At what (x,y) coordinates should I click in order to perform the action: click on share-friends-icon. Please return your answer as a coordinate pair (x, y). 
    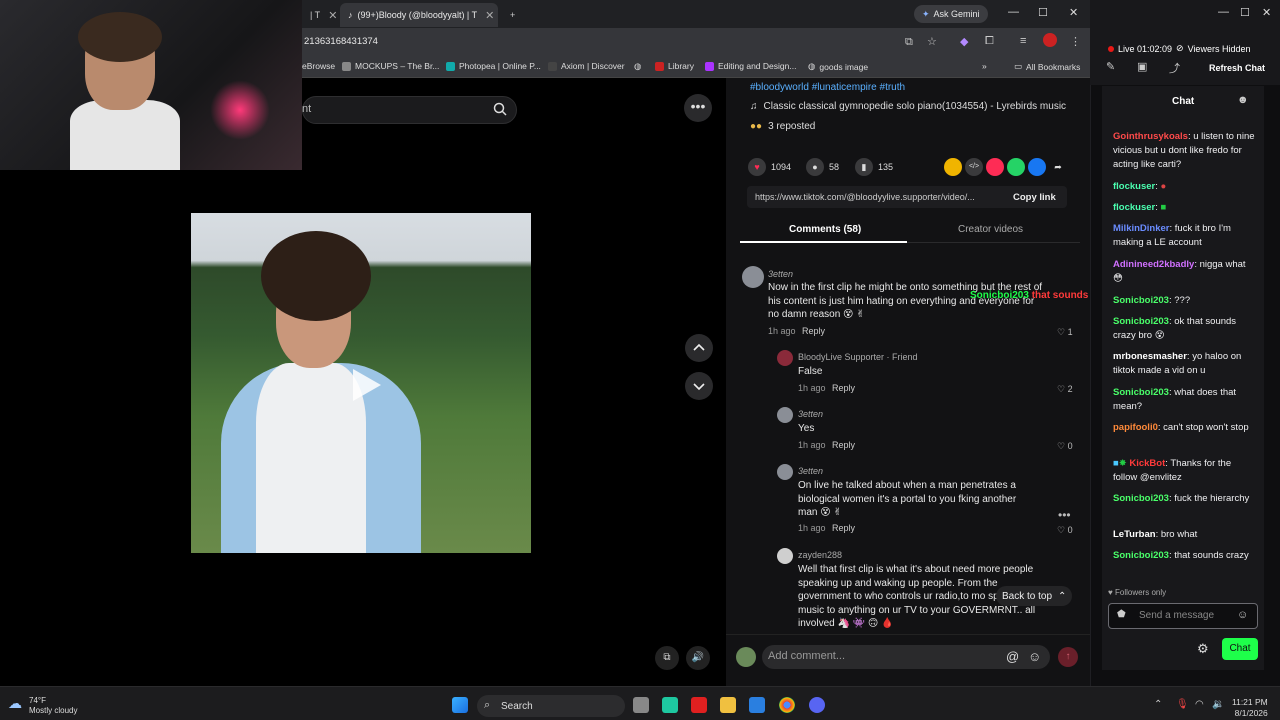
    Looking at the image, I should click on (953, 167).